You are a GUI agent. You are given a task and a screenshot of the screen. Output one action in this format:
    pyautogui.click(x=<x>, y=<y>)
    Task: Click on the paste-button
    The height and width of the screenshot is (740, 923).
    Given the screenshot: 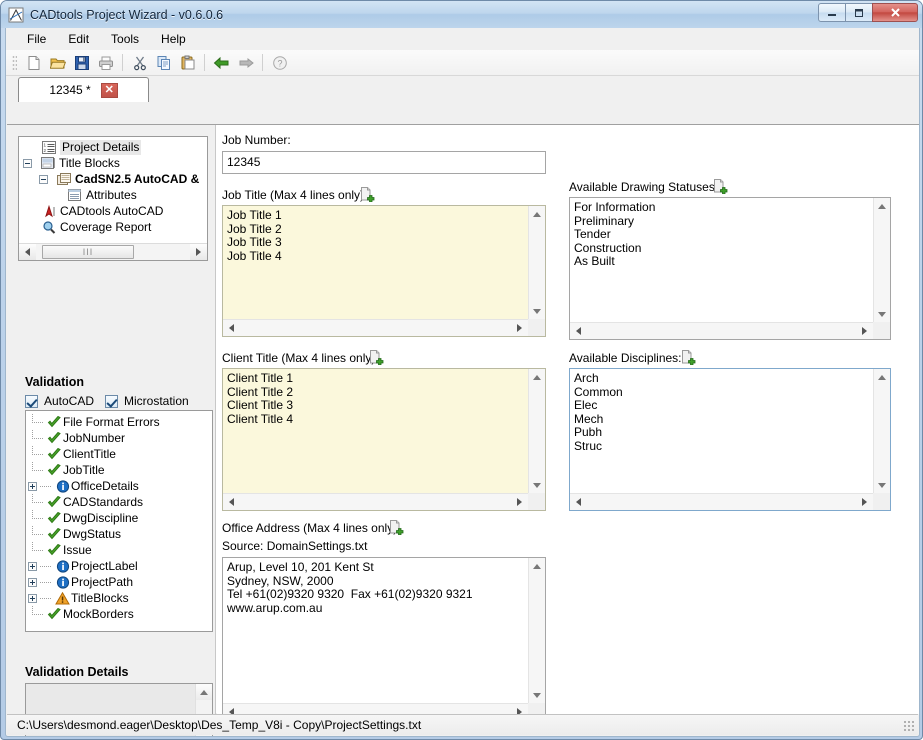 What is the action you would take?
    pyautogui.click(x=187, y=63)
    